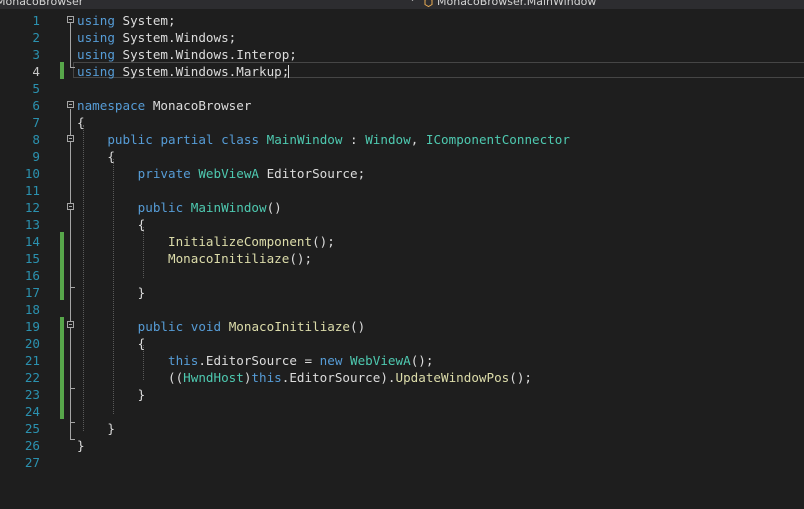 The height and width of the screenshot is (509, 804). I want to click on code-line: 9 {, so click(402, 156).